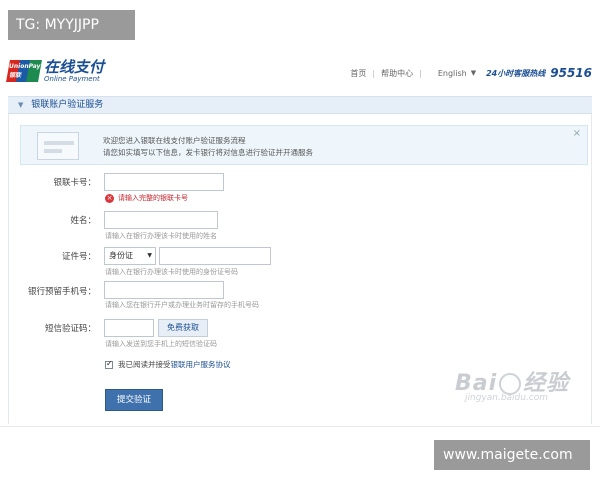  Describe the element at coordinates (72, 79) in the screenshot. I see `brand-subtitle: Online Payment` at that location.